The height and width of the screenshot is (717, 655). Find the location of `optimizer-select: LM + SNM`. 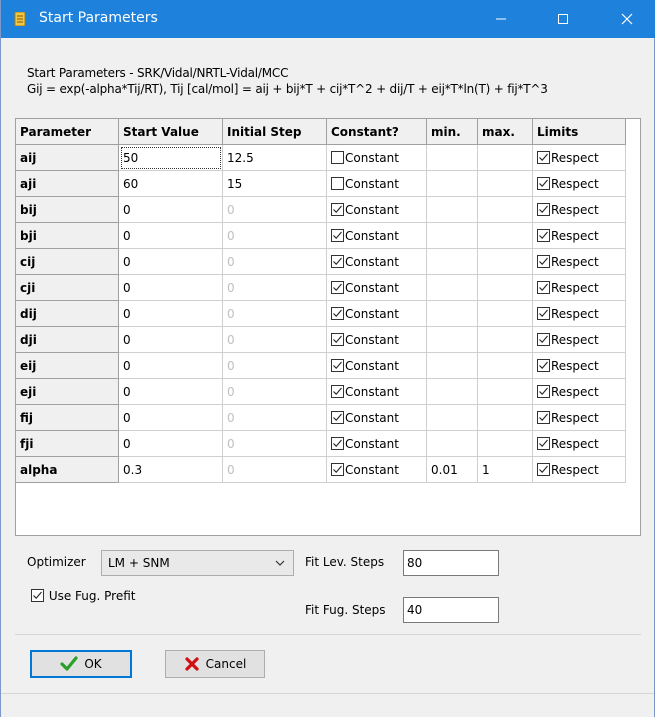

optimizer-select: LM + SNM is located at coordinates (197, 563).